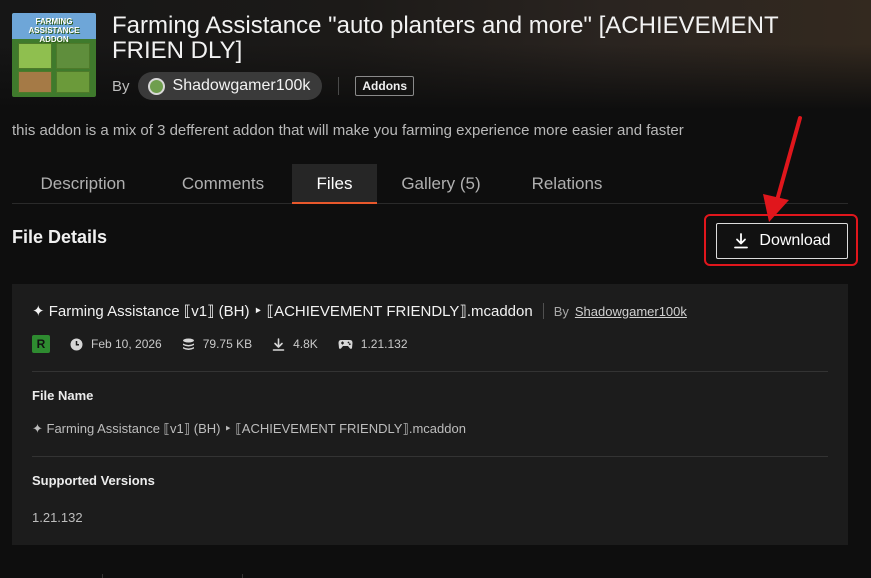 The height and width of the screenshot is (578, 871). I want to click on tab-files: Files, so click(334, 184).